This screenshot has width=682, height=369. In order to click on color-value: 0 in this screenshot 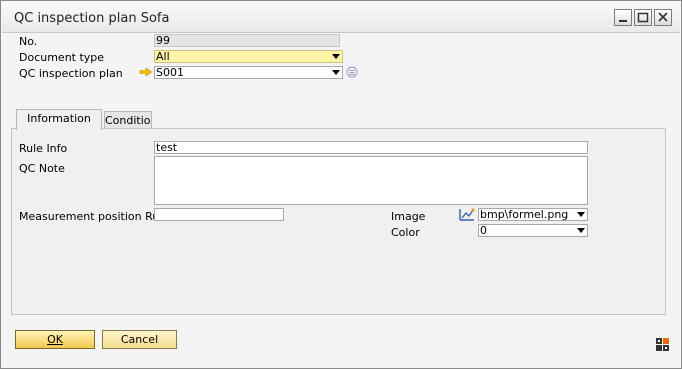, I will do `click(483, 230)`.